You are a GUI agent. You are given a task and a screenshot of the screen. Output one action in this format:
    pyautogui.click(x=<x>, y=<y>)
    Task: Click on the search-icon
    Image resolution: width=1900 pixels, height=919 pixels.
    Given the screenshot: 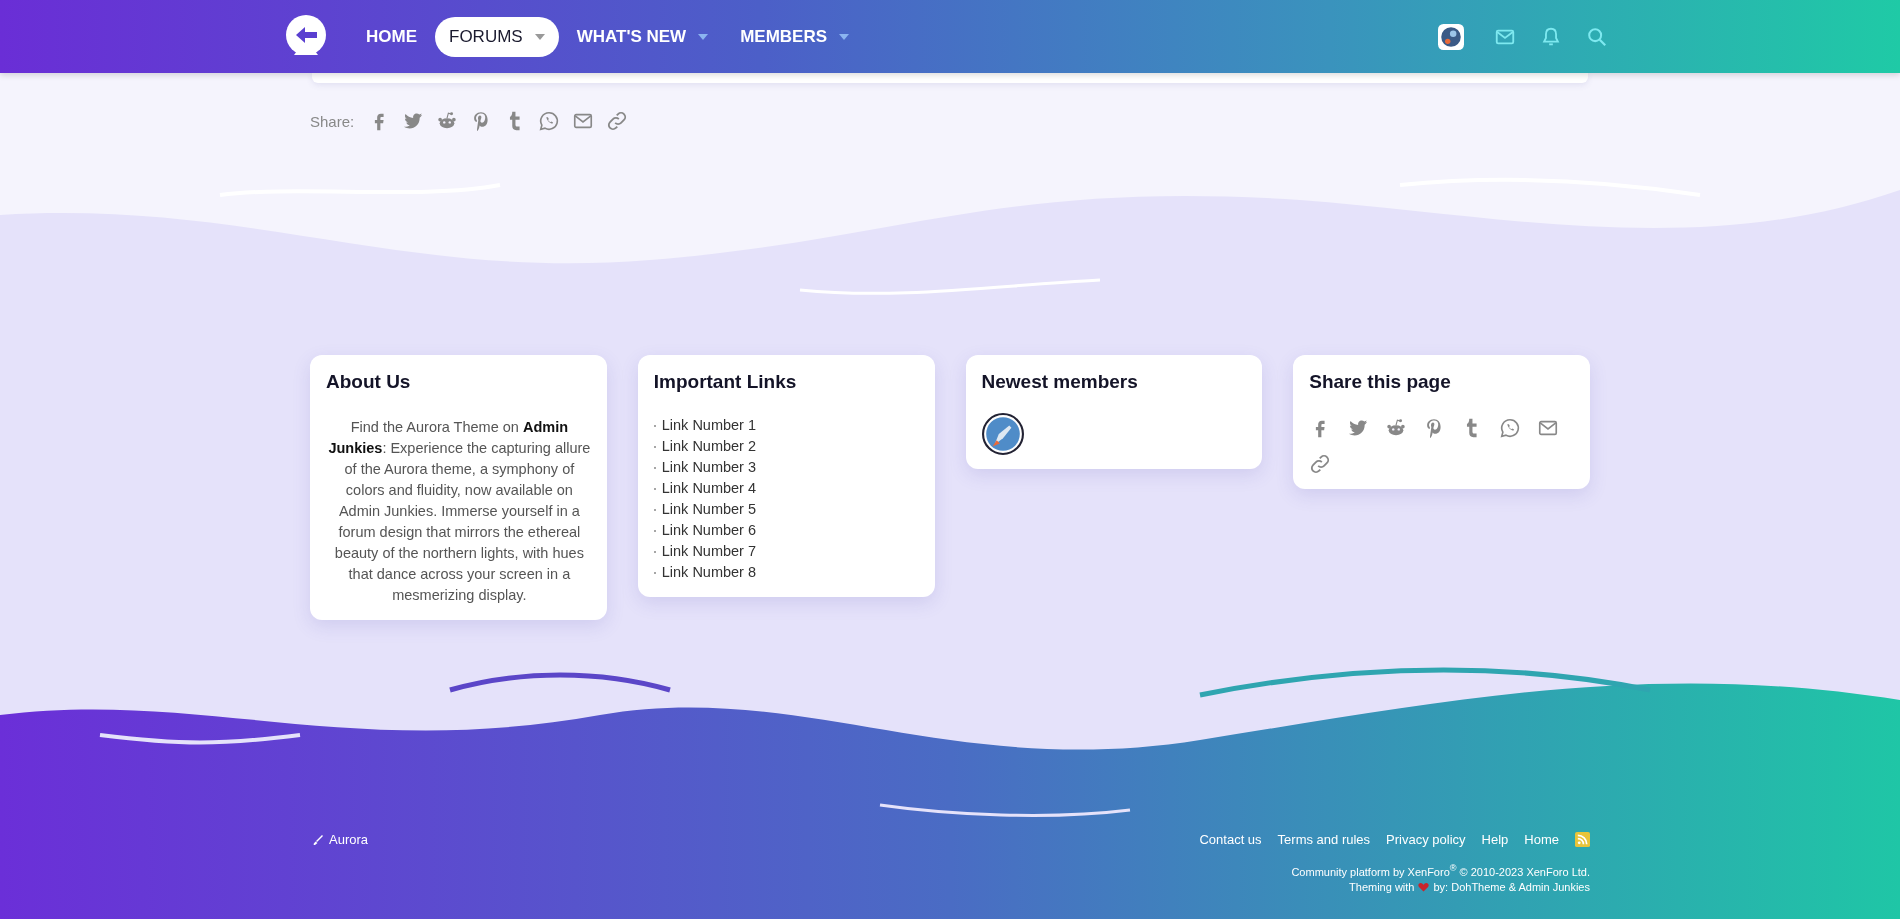 What is the action you would take?
    pyautogui.click(x=1597, y=36)
    